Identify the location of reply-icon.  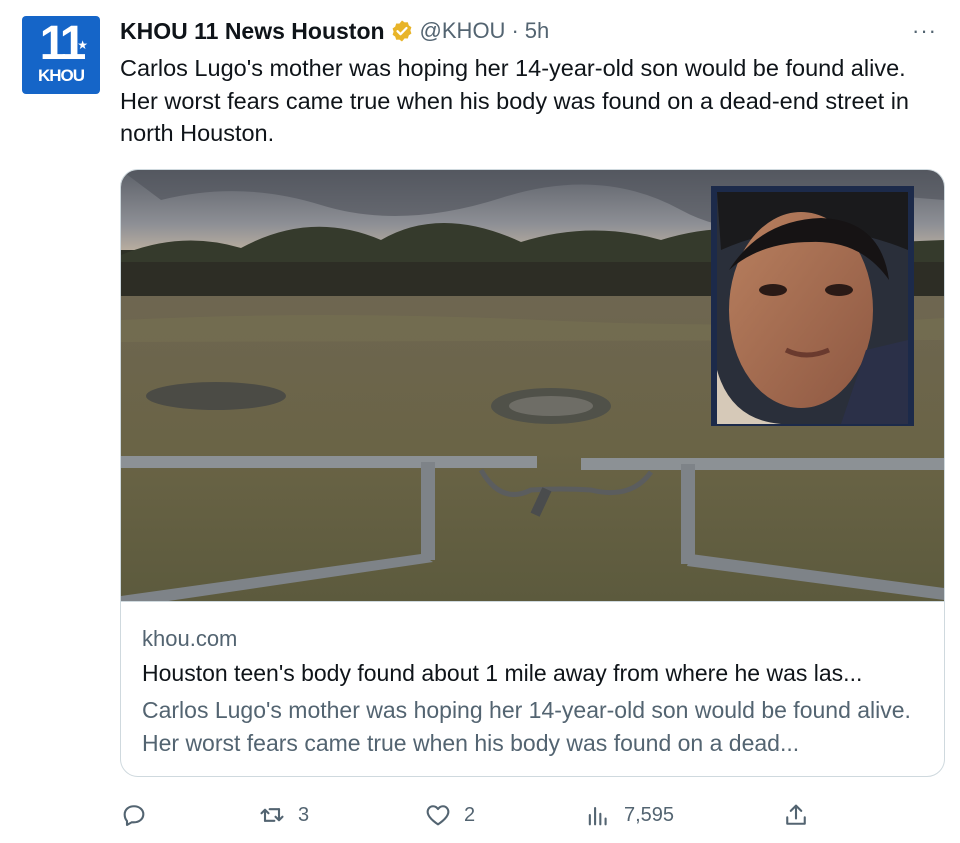
(134, 815).